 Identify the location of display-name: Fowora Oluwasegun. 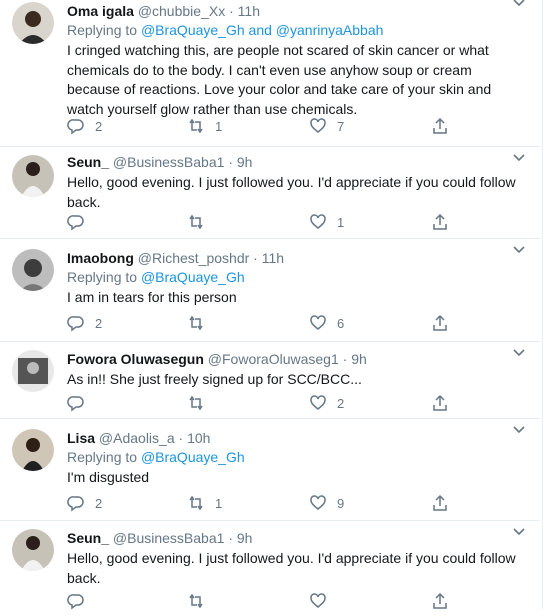
(135, 359).